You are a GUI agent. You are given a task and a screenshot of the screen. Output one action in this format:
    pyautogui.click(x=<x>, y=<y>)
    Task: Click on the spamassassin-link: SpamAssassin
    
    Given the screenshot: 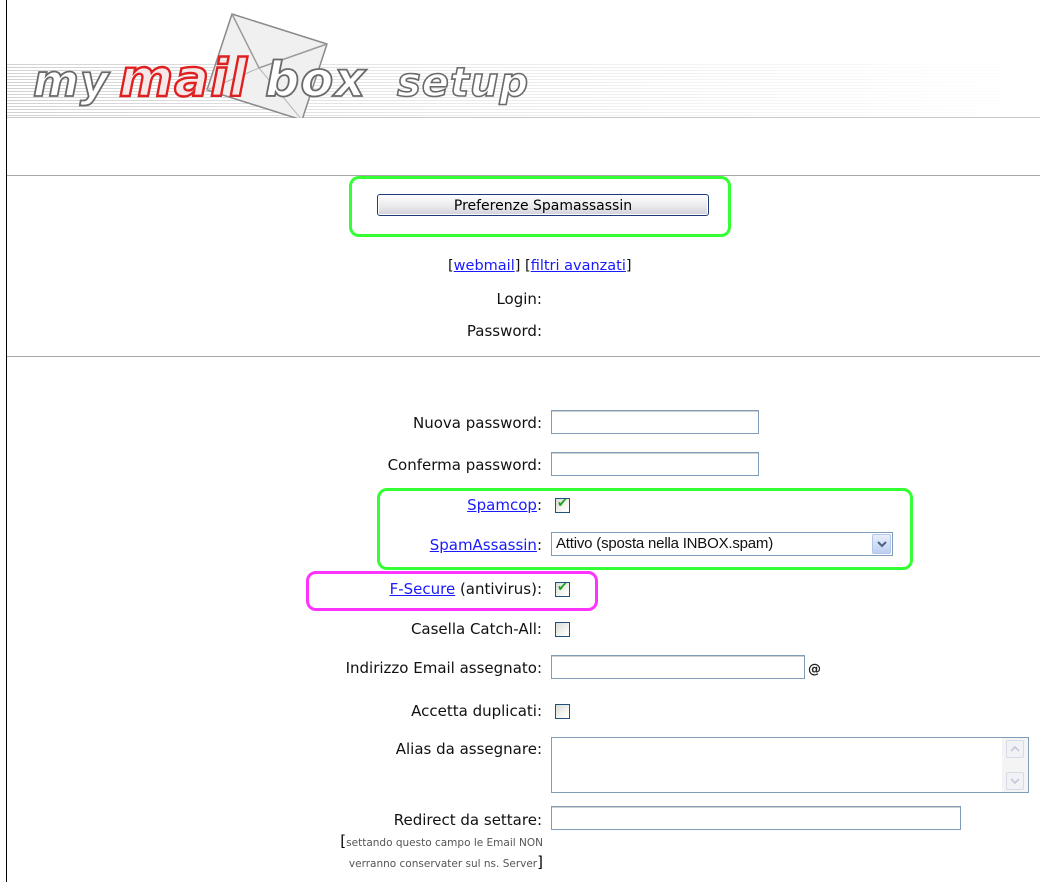 What is the action you would take?
    pyautogui.click(x=483, y=545)
    